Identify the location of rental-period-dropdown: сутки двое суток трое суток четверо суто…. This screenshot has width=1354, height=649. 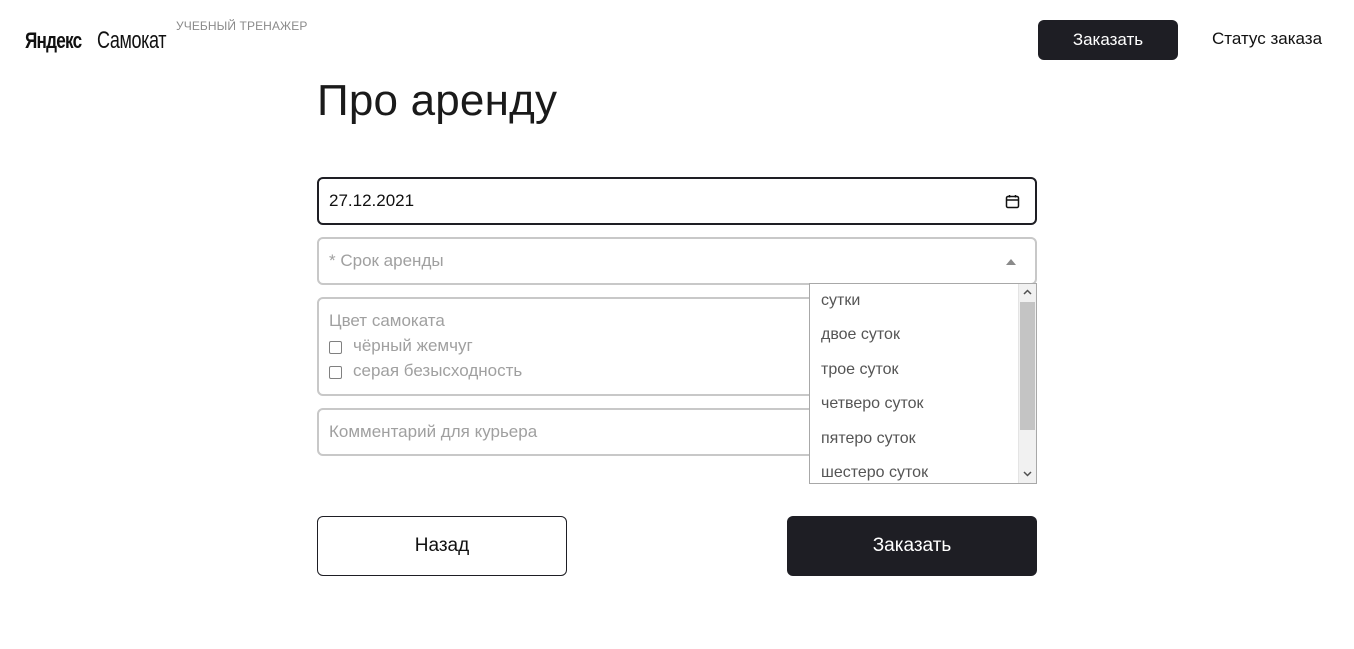
(923, 383).